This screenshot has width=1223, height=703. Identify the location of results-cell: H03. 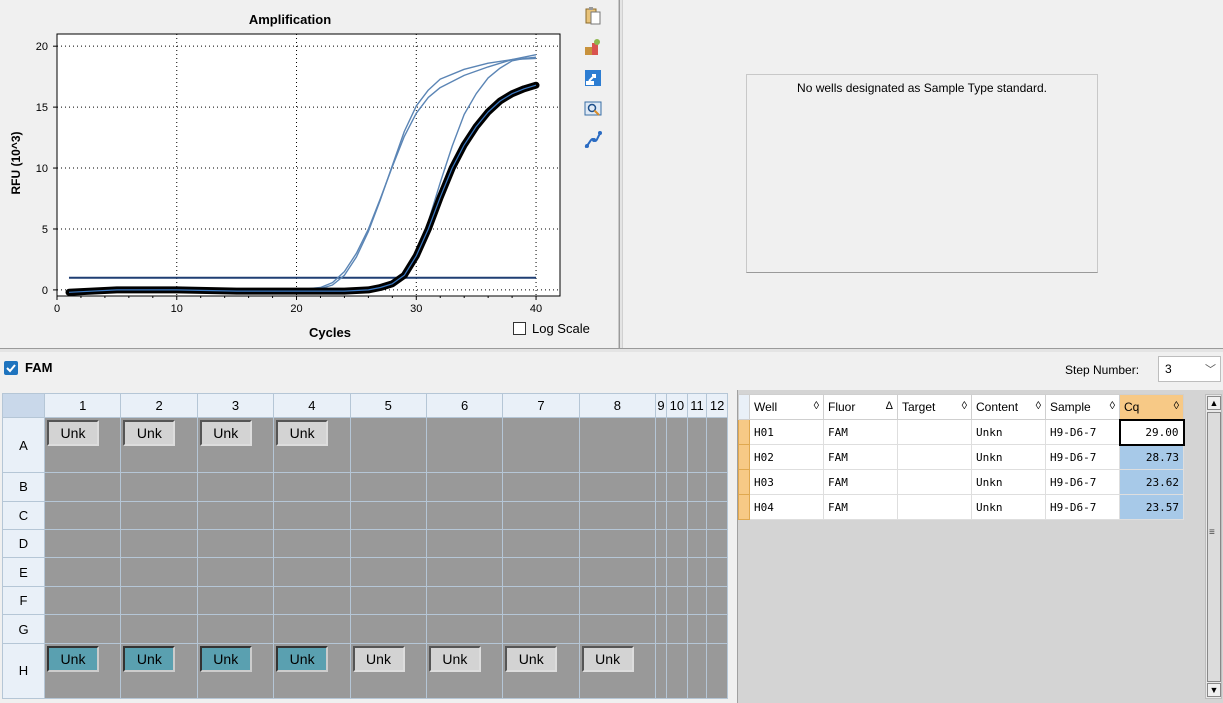
(786, 482).